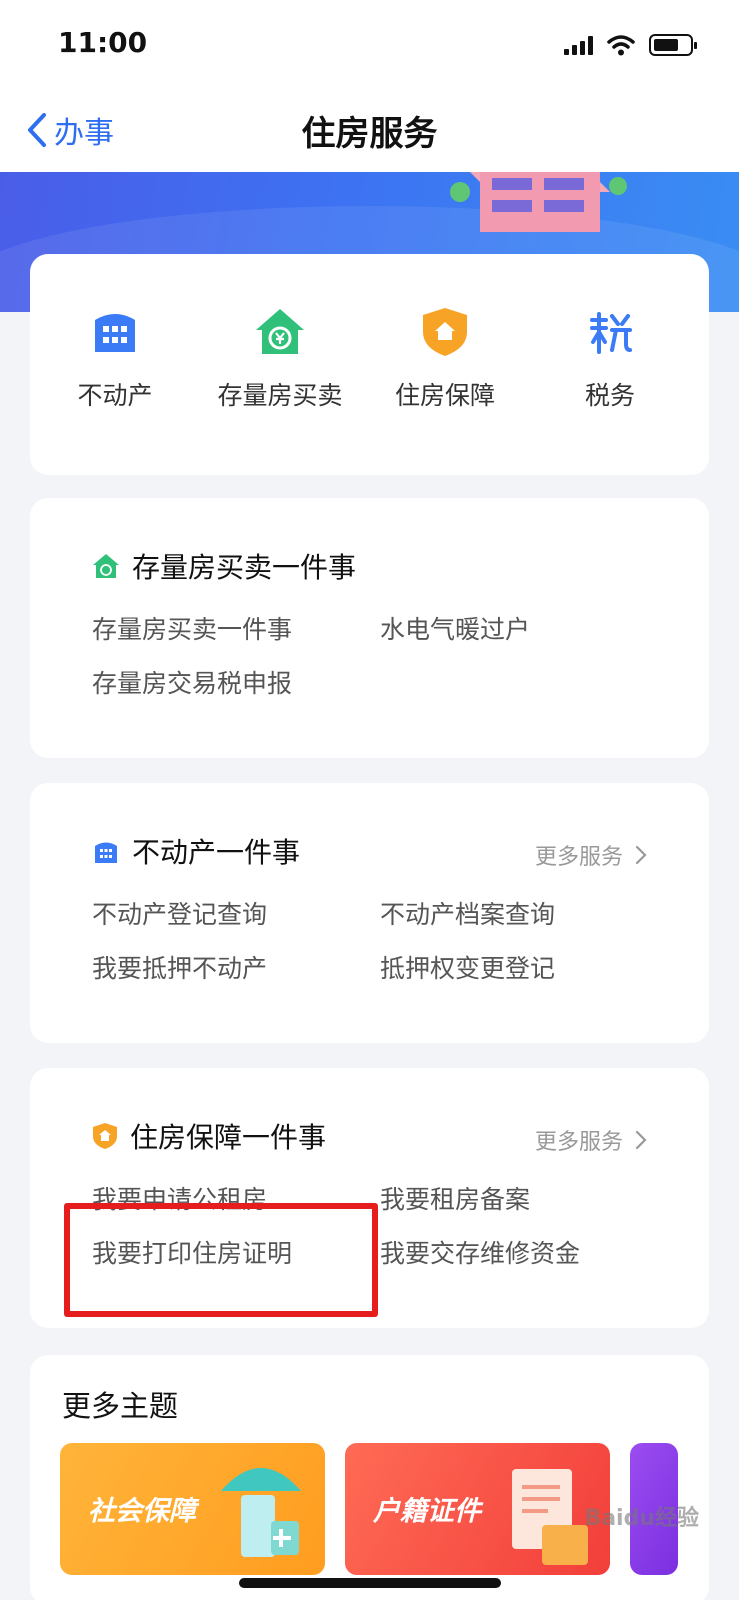  What do you see at coordinates (427, 1511) in the screenshot?
I see `topic-tile-label: 户籍证件` at bounding box center [427, 1511].